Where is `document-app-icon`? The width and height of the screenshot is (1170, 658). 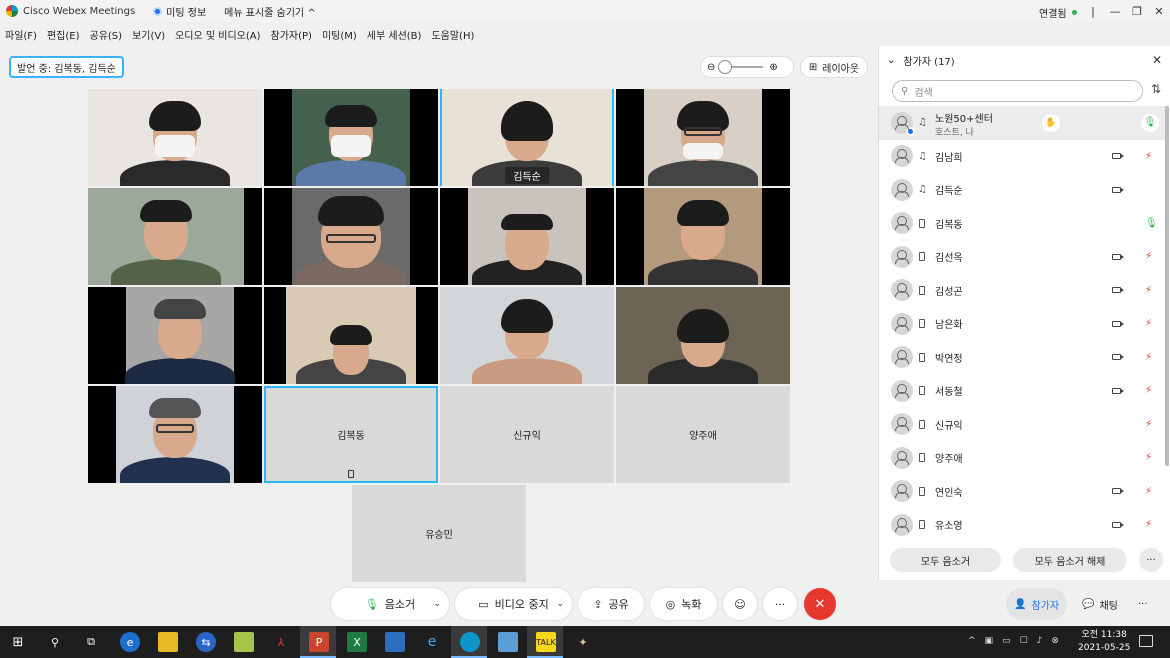 document-app-icon is located at coordinates (395, 642).